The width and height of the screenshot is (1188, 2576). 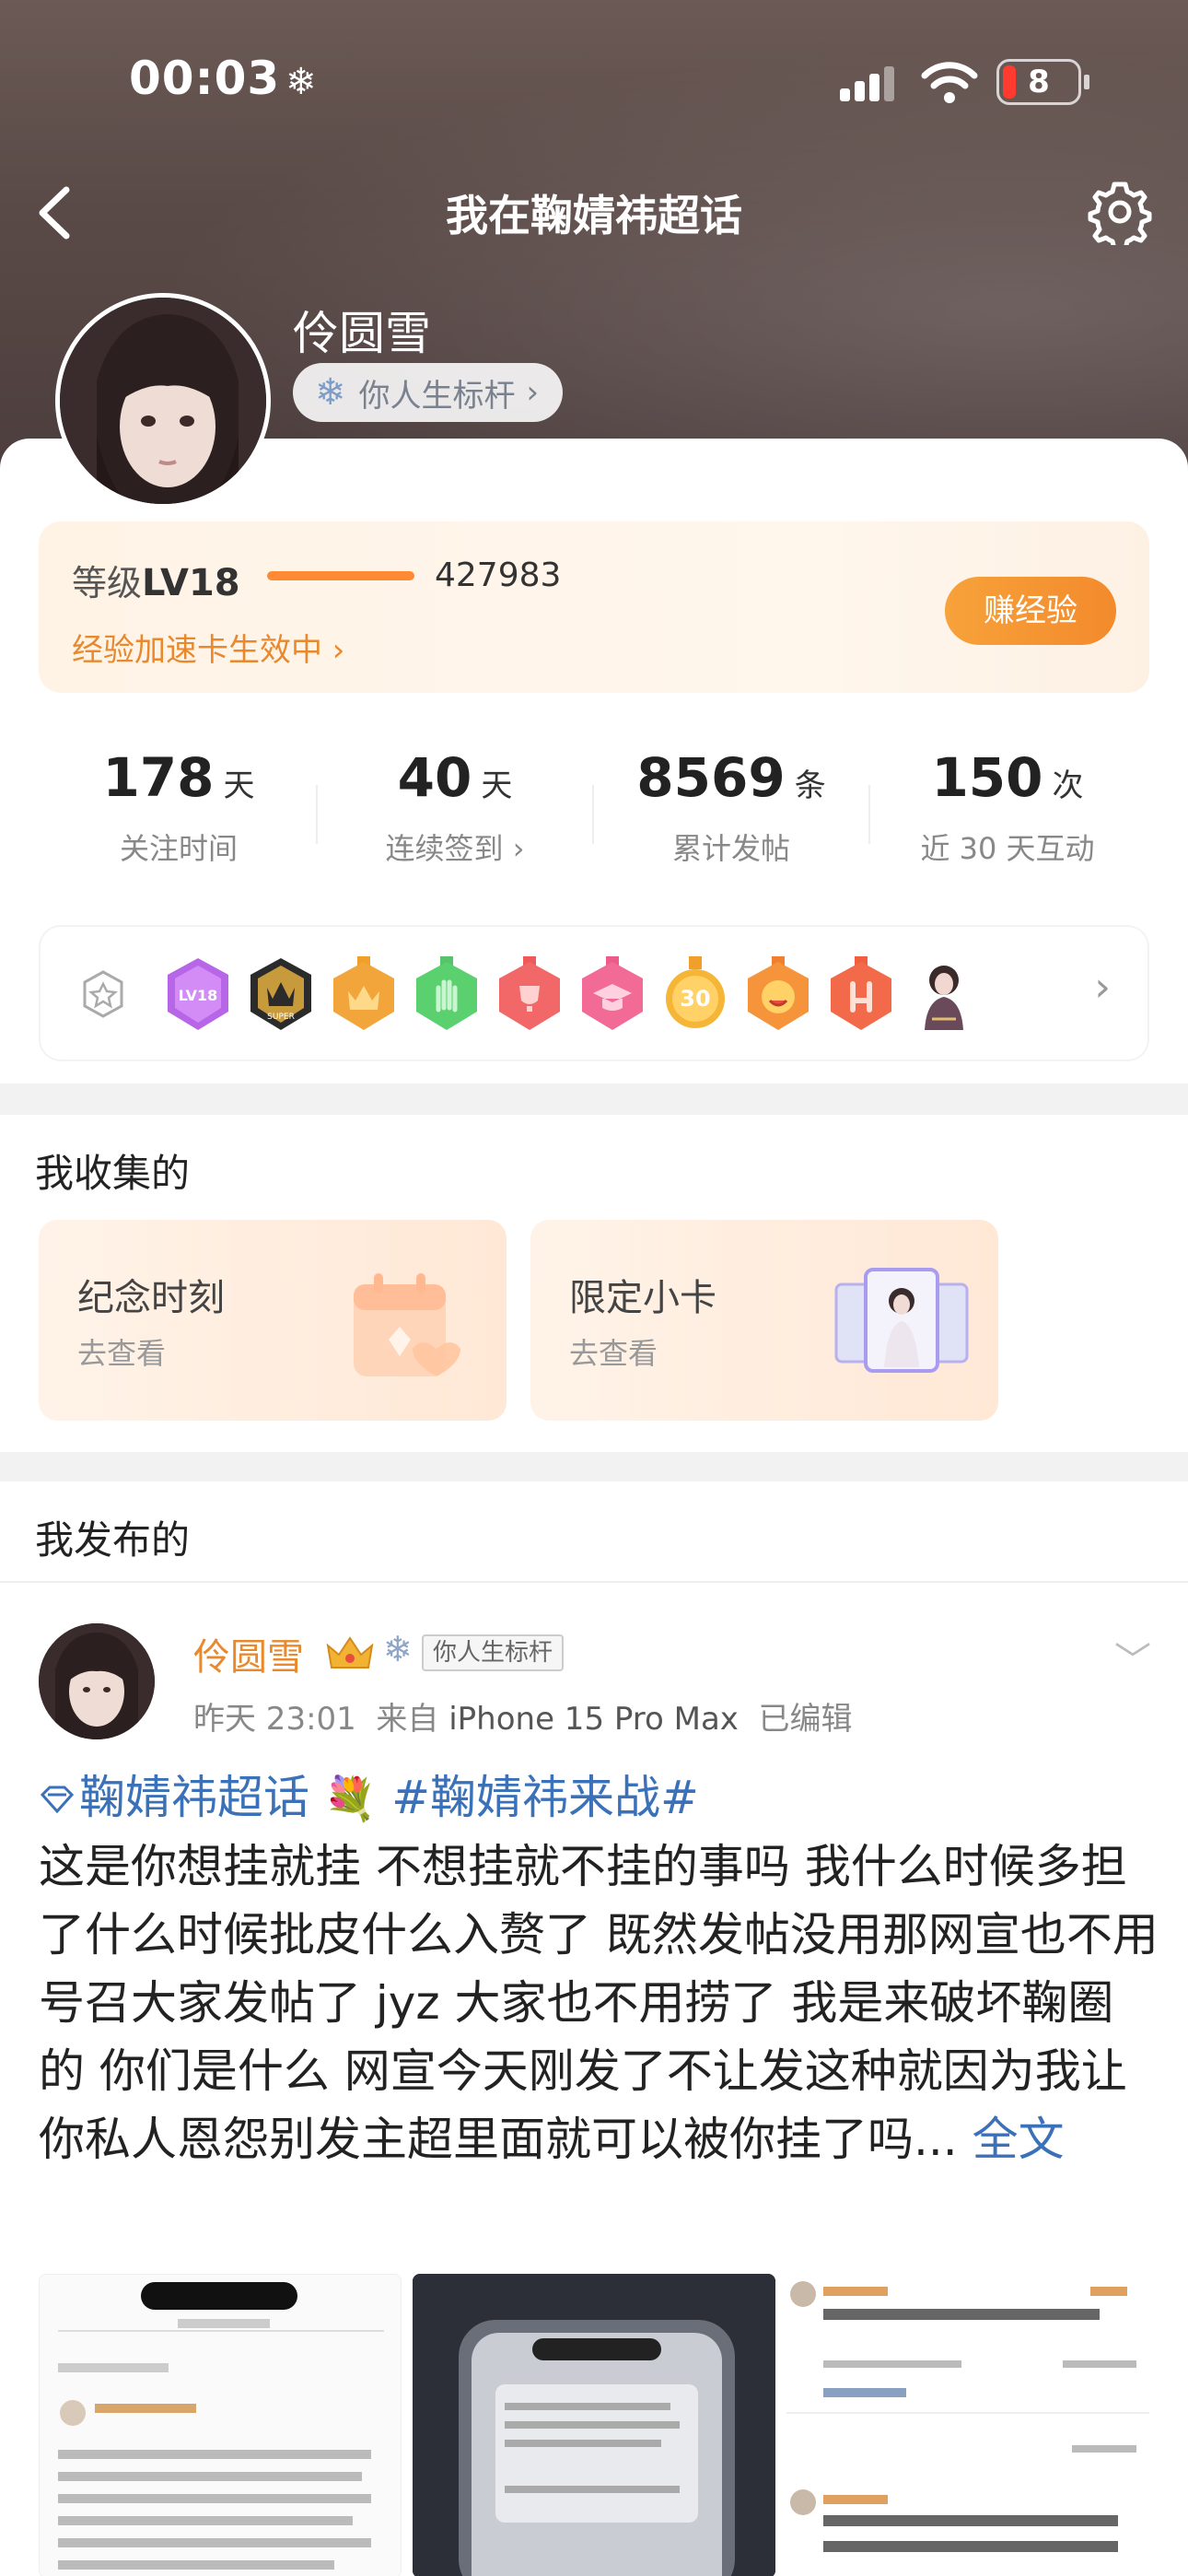 What do you see at coordinates (455, 807) in the screenshot?
I see `stat-checkin: 40 天 连续签到 ›` at bounding box center [455, 807].